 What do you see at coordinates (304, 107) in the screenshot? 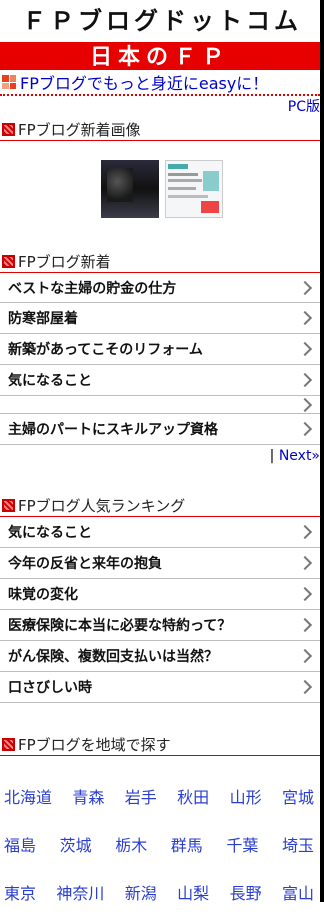
I see `pc-version-link: PC版` at bounding box center [304, 107].